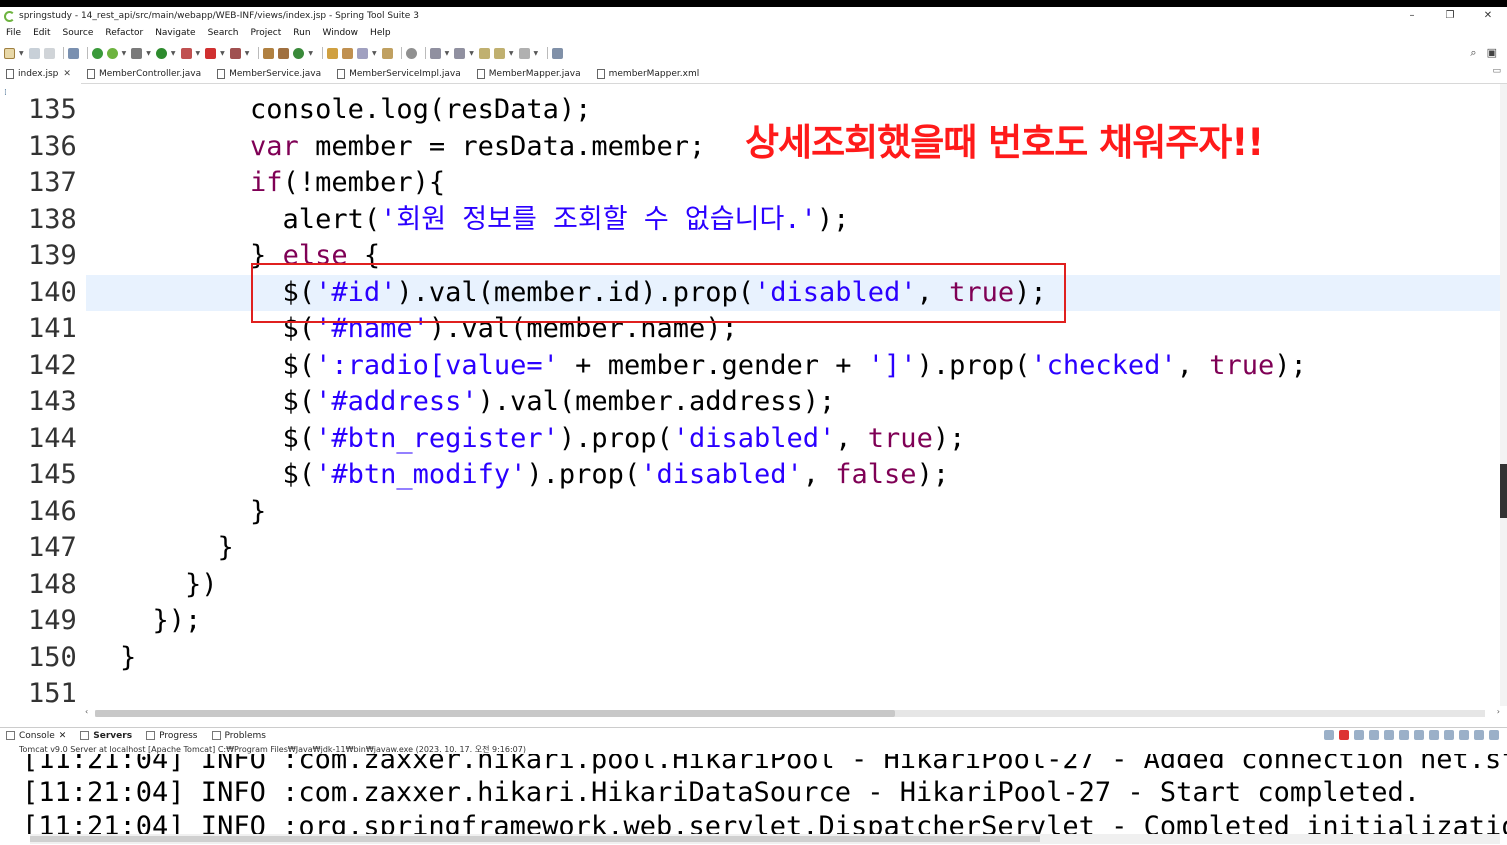 This screenshot has height=845, width=1507. Describe the element at coordinates (1503, 395) in the screenshot. I see `editor-vertical-scrollbar` at that location.